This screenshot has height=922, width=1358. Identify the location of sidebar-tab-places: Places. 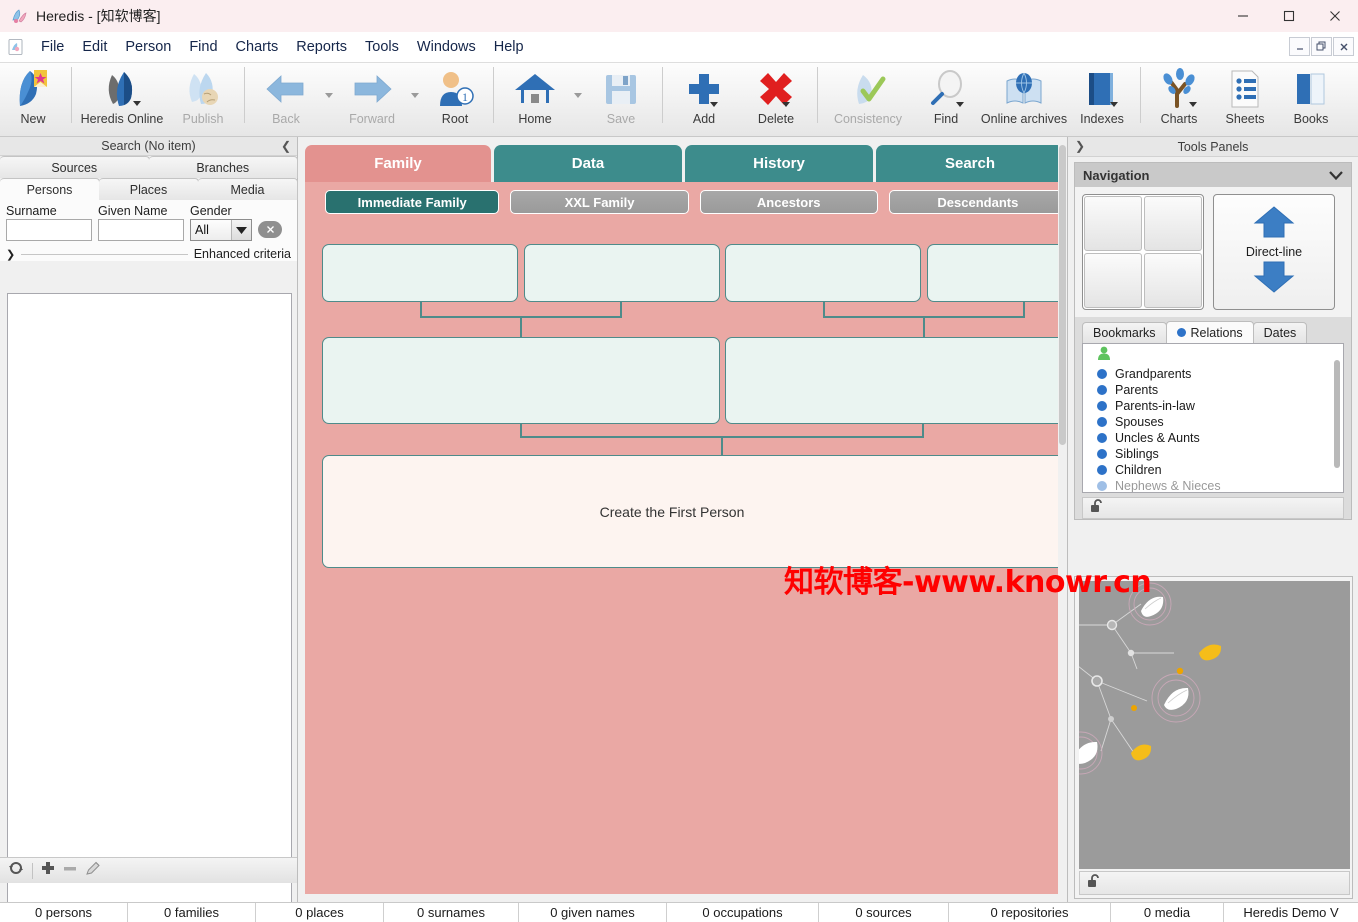
(149, 189).